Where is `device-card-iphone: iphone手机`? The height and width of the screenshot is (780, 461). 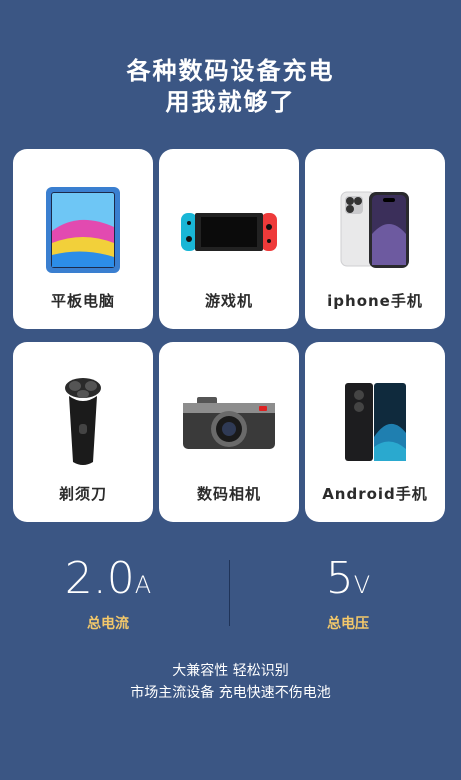 device-card-iphone: iphone手机 is located at coordinates (375, 239).